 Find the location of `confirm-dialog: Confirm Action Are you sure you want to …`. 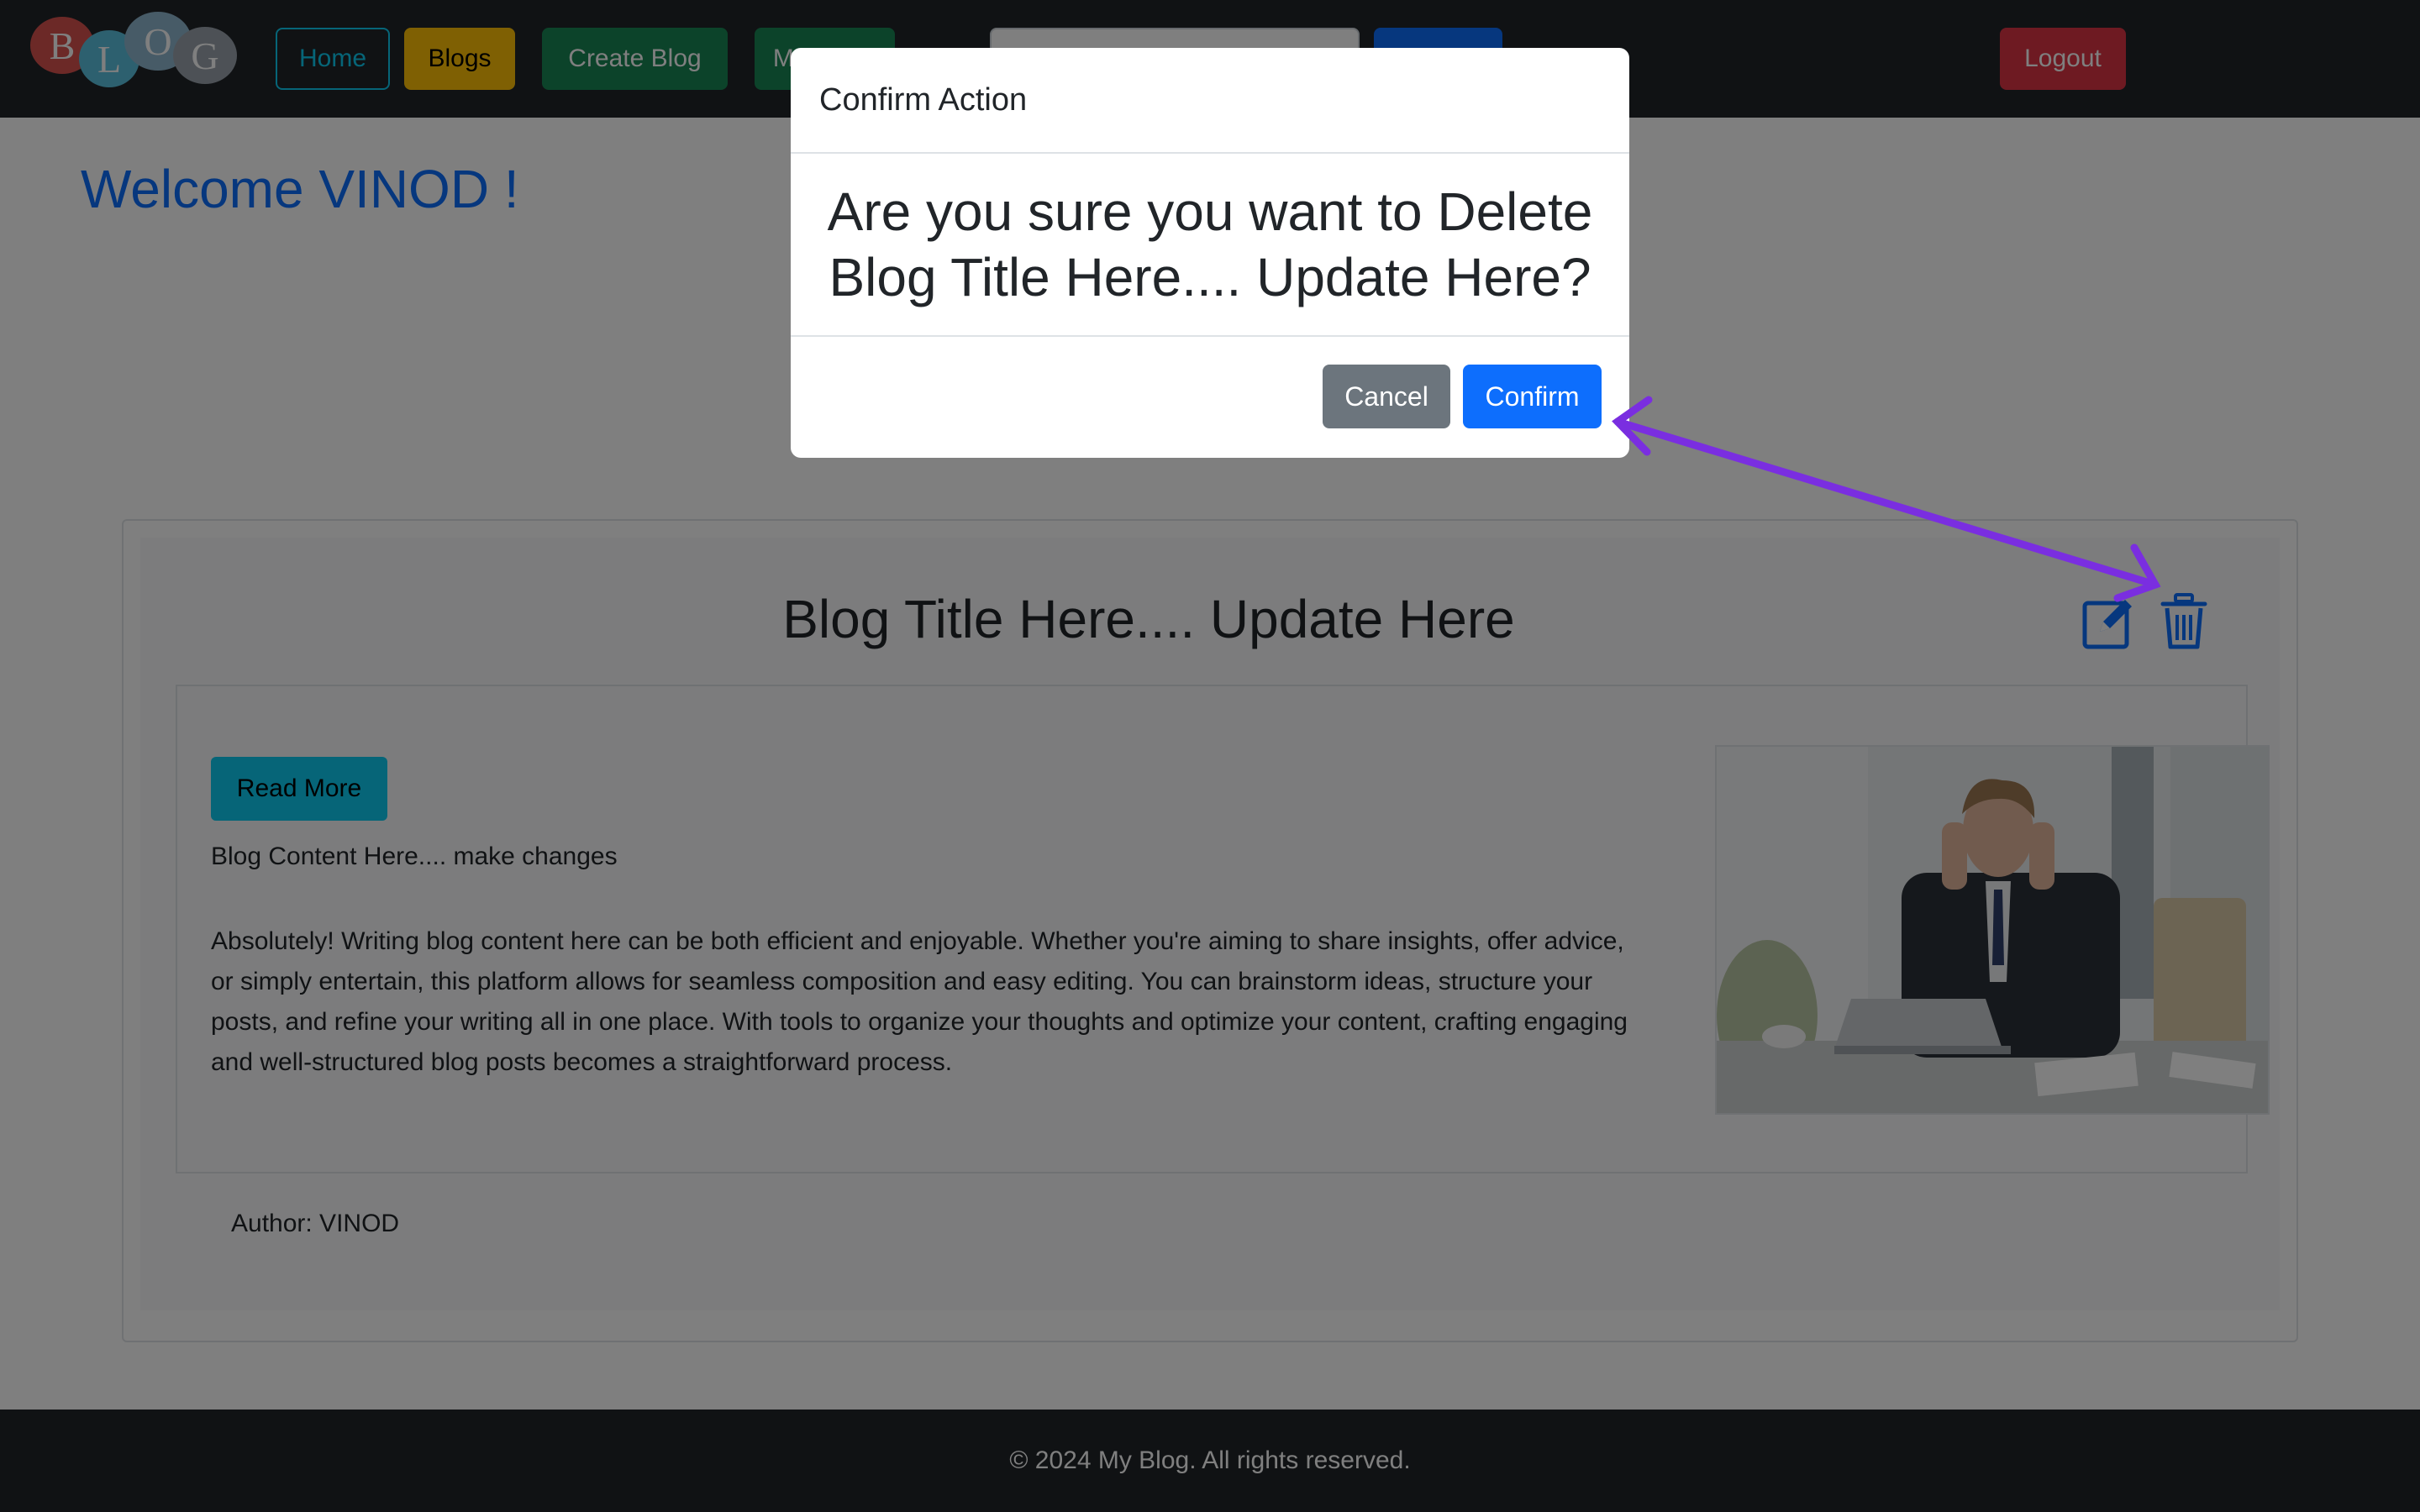

confirm-dialog: Confirm Action Are you sure you want to … is located at coordinates (1210, 253).